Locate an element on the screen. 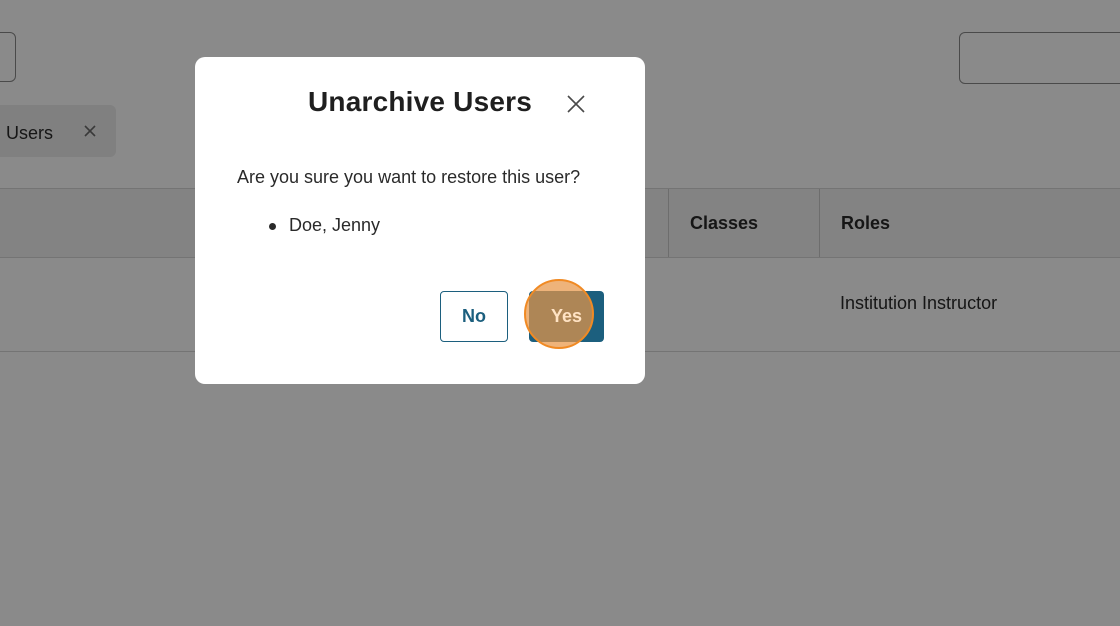 The height and width of the screenshot is (626, 1120). list-item: Doe, Jenny is located at coordinates (324, 225).